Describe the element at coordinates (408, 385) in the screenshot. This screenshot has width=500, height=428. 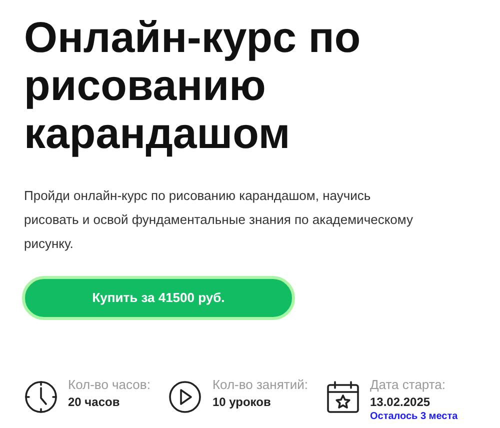
I see `stat-label: Дата старта:` at that location.